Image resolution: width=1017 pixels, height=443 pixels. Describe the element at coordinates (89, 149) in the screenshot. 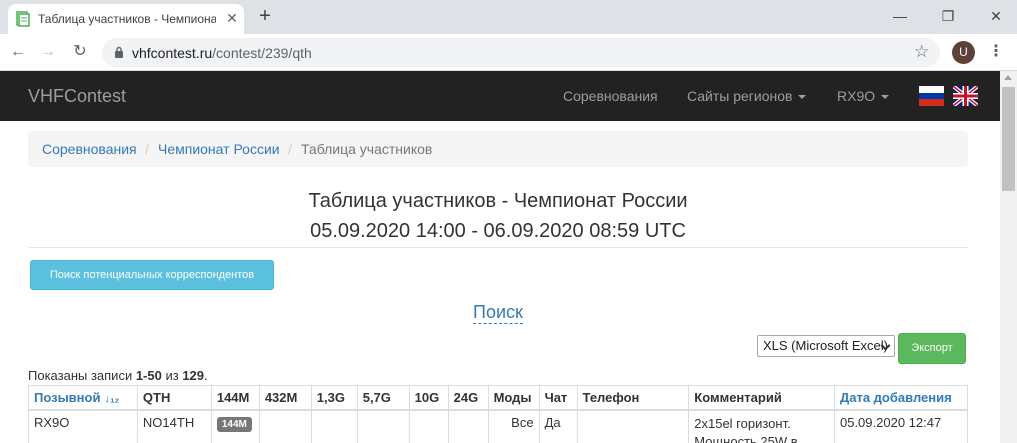

I see `breadcrumb-contests: Соревнования` at that location.